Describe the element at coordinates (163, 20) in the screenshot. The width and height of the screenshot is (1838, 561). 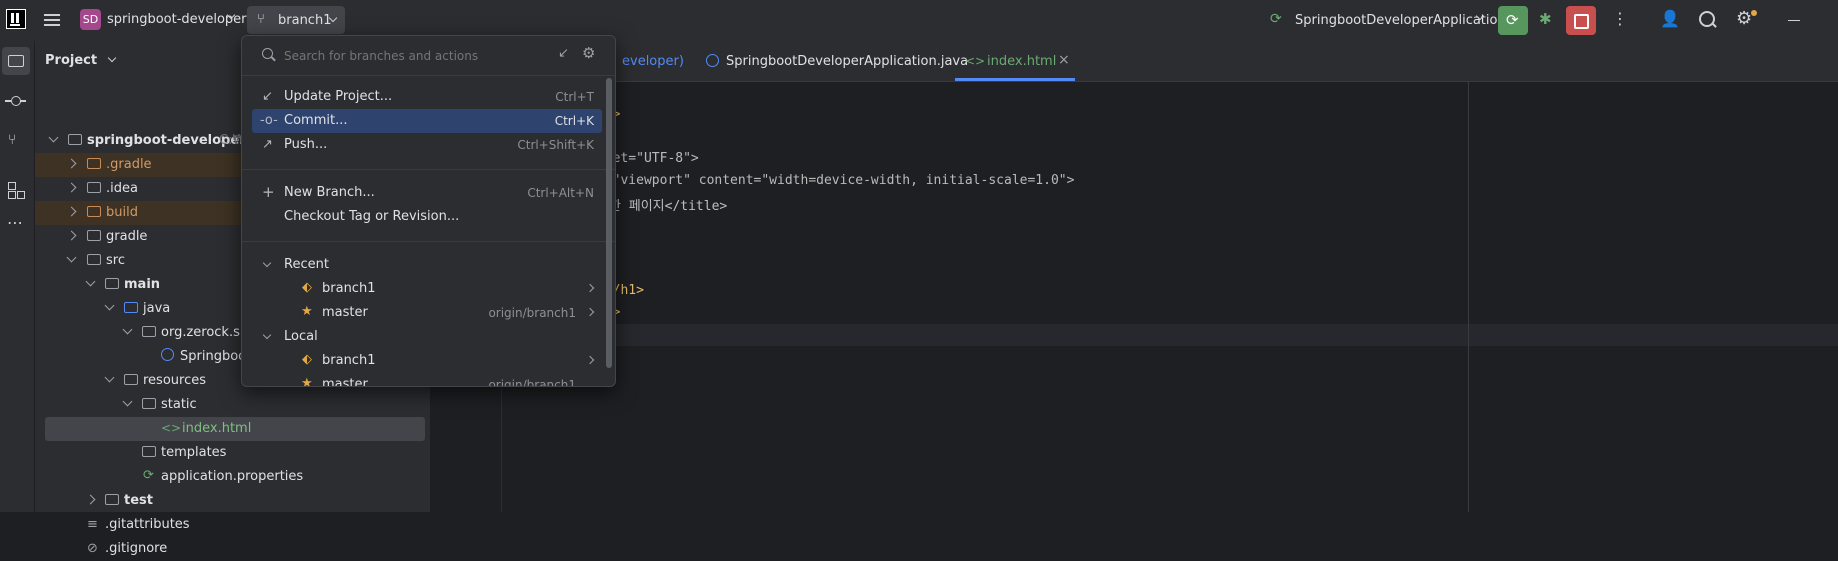
I see `project-switcher: SD springboot-developer` at that location.